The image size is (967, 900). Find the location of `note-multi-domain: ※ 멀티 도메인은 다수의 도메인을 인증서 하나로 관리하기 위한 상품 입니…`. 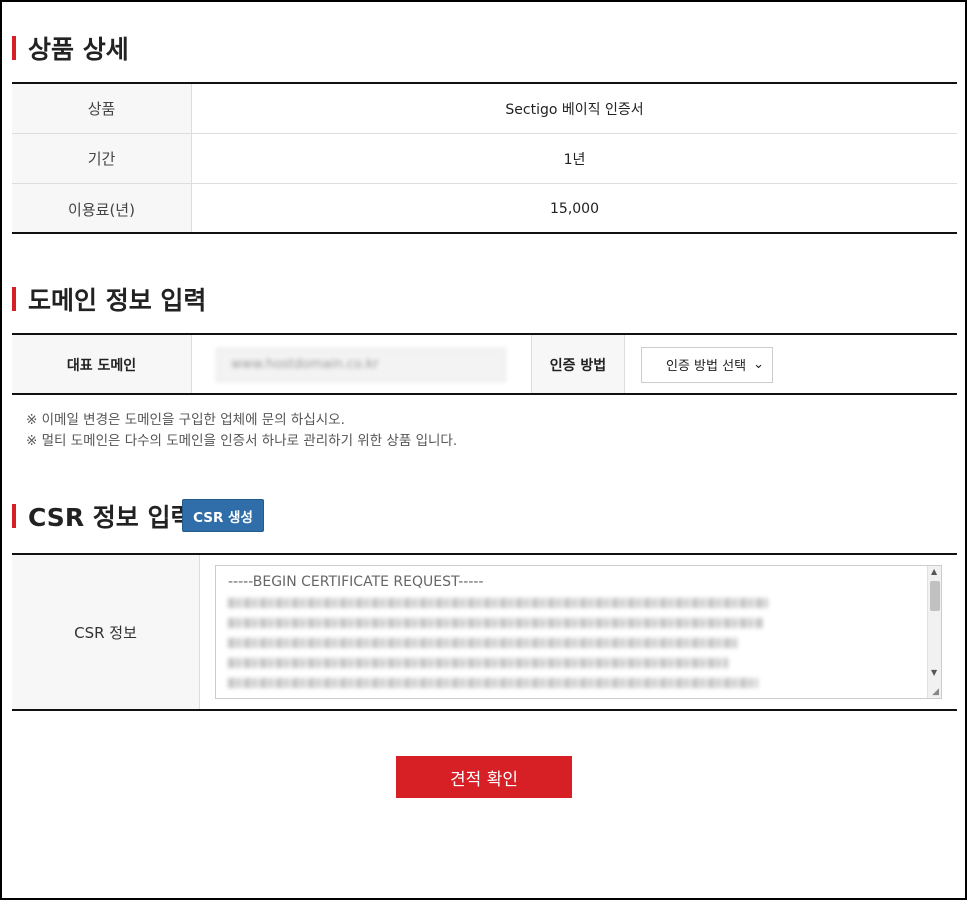

note-multi-domain: ※ 멀티 도메인은 다수의 도메인을 인증서 하나로 관리하기 위한 상품 입니… is located at coordinates (242, 441).